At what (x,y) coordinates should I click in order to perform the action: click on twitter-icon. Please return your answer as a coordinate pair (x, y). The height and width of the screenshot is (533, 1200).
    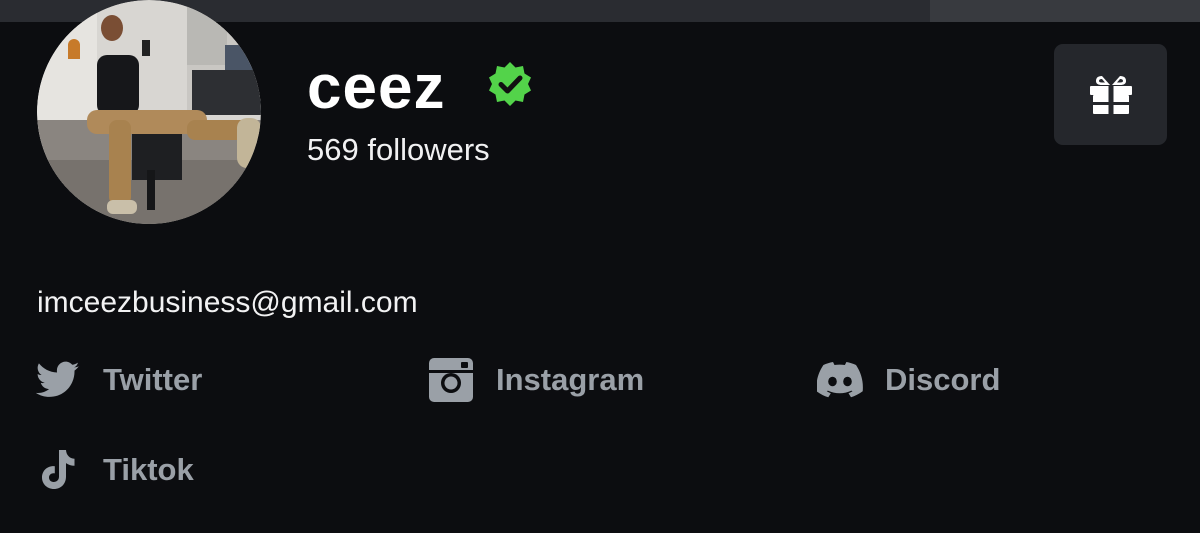
    Looking at the image, I should click on (58, 380).